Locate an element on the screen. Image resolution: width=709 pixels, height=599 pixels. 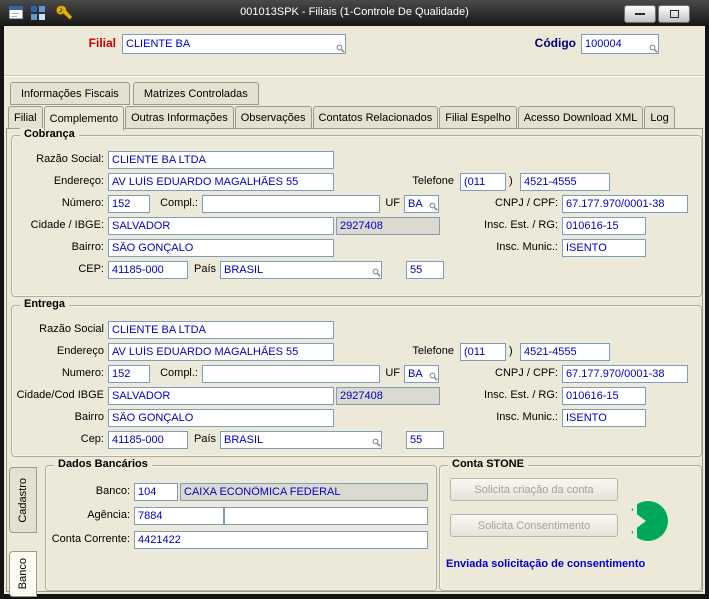
entrega-endereco-wrap is located at coordinates (221, 351).